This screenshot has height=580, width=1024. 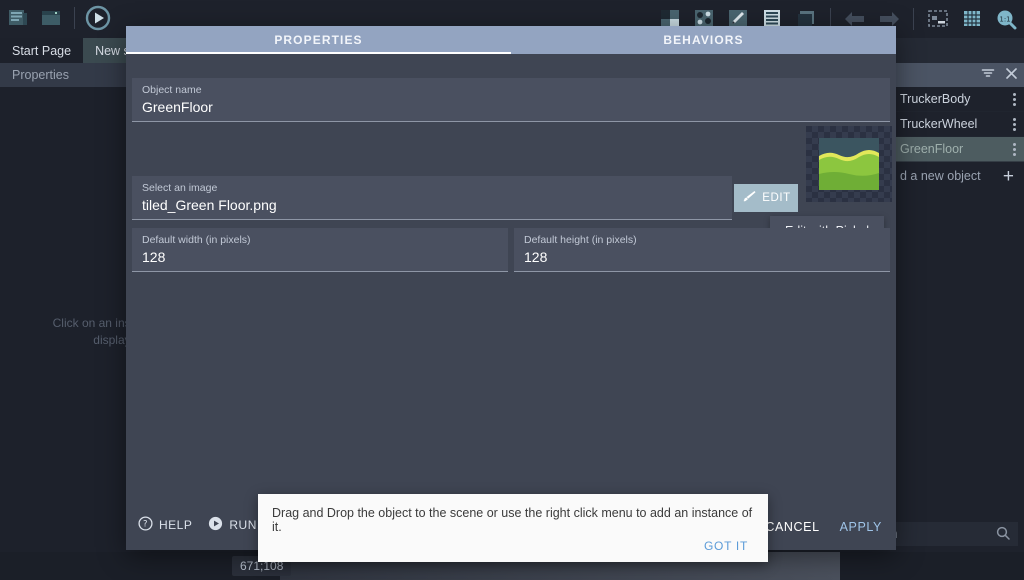 I want to click on search-icon, so click(x=1003, y=534).